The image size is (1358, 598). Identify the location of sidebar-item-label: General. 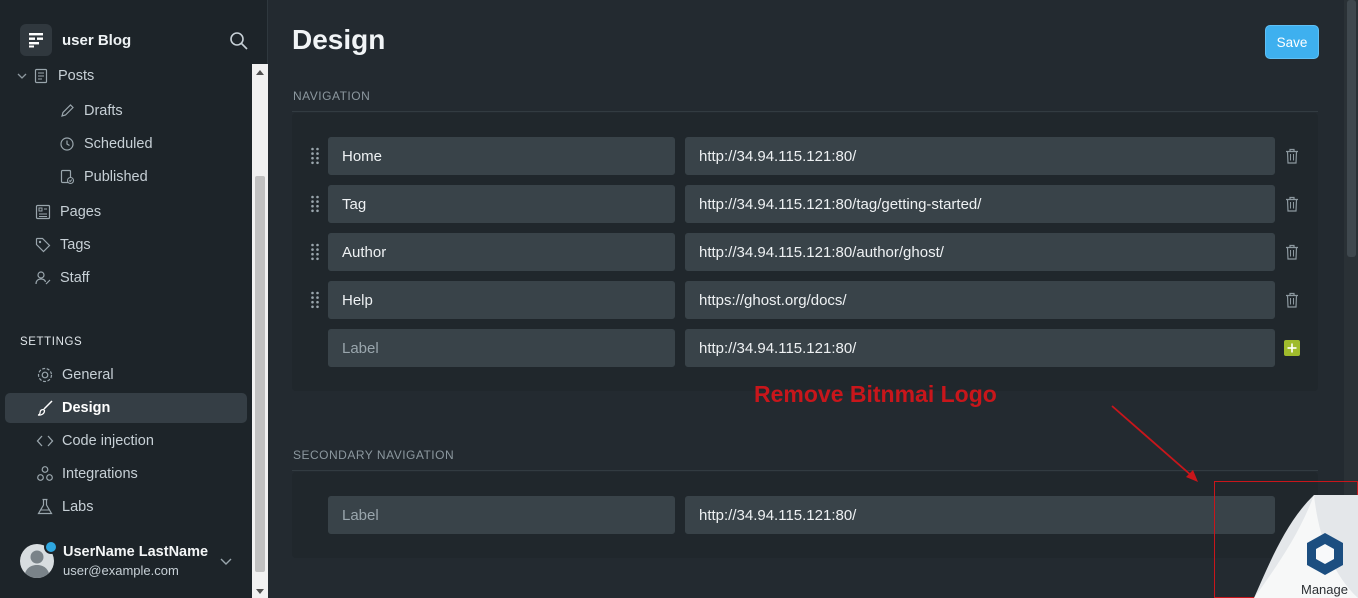
(88, 375).